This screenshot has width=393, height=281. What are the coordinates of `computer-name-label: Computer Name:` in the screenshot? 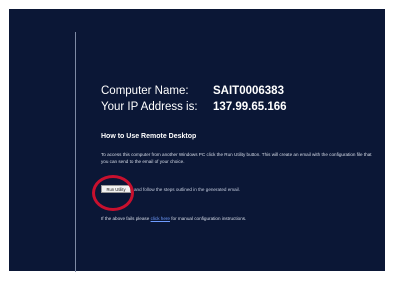 It's located at (145, 91).